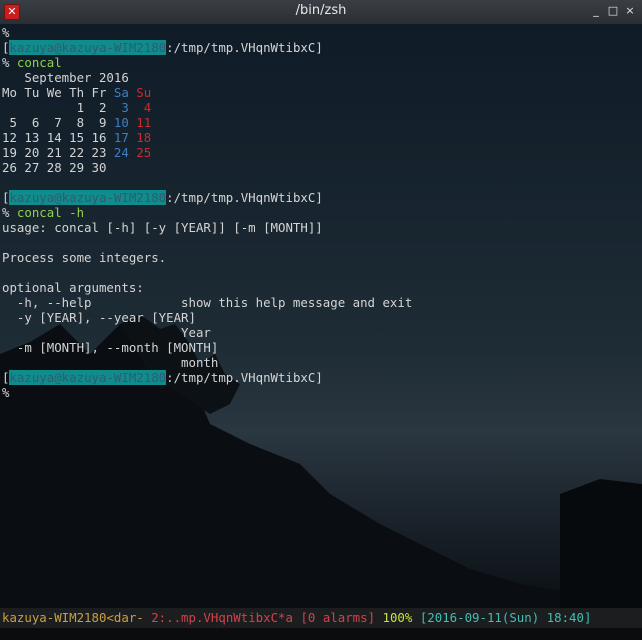 The height and width of the screenshot is (640, 642). I want to click on window-title: /bin/zsh, so click(321, 10).